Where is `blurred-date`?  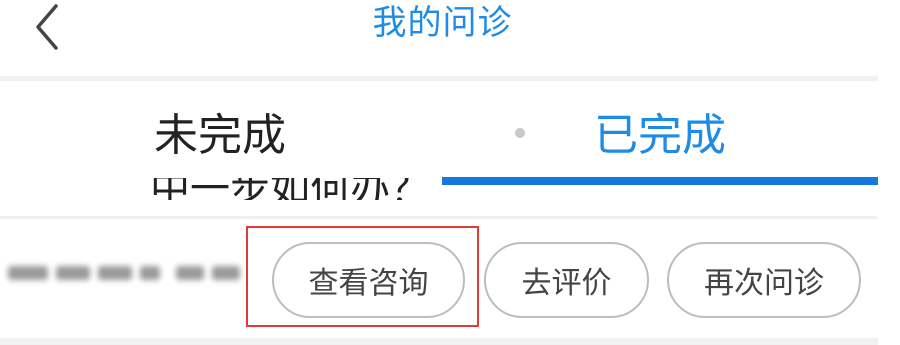
blurred-date is located at coordinates (124, 273).